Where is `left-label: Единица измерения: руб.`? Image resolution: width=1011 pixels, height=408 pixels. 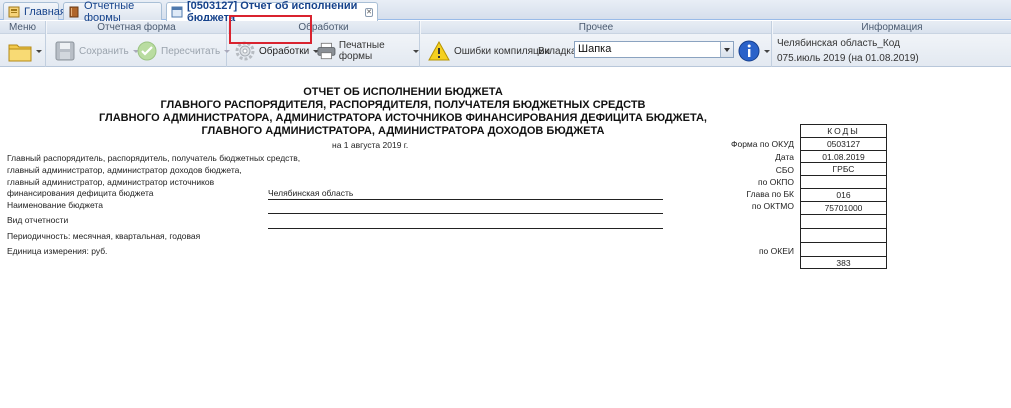 left-label: Единица измерения: руб. is located at coordinates (57, 251).